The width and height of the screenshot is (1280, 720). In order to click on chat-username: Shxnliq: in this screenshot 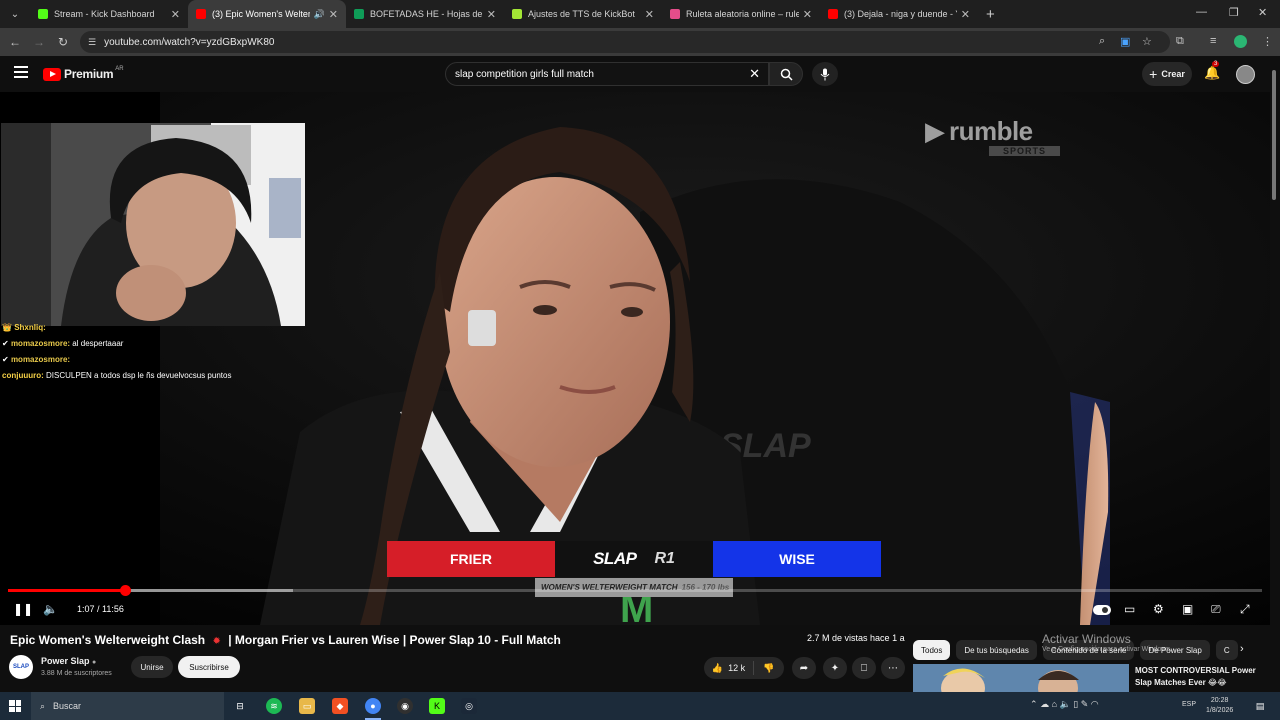, I will do `click(30, 327)`.